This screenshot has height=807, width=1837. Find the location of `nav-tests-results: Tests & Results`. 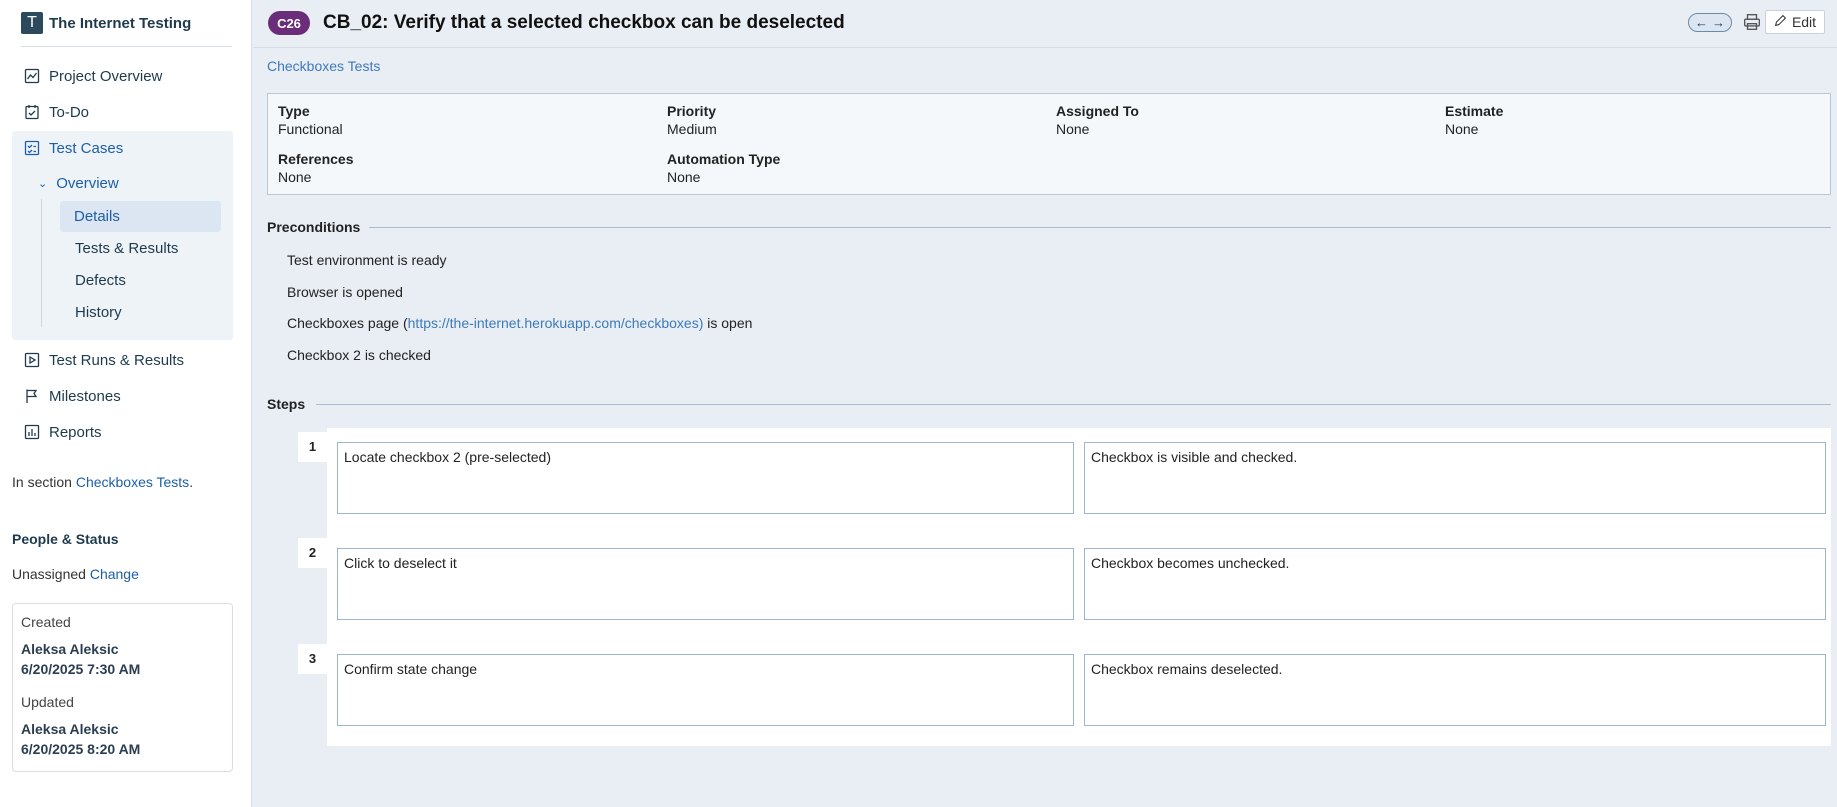

nav-tests-results: Tests & Results is located at coordinates (140, 248).